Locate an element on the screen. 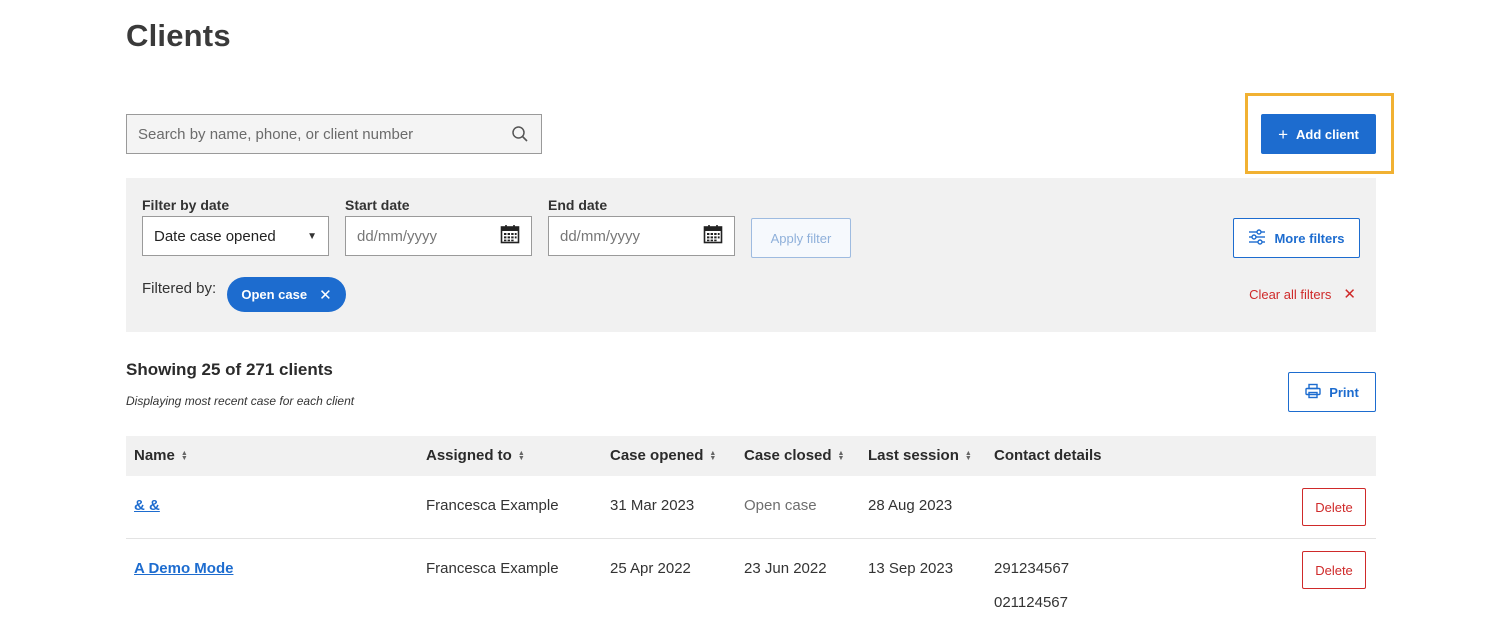 The height and width of the screenshot is (625, 1504). case-closed-cell: 23 Jun 2022 is located at coordinates (785, 568).